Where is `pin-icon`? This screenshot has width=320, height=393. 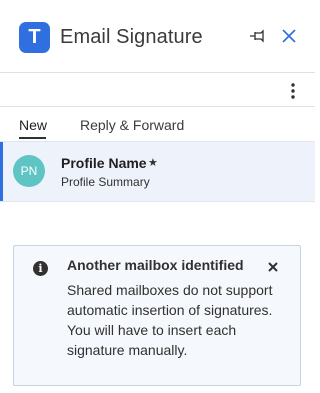
pin-icon is located at coordinates (258, 36).